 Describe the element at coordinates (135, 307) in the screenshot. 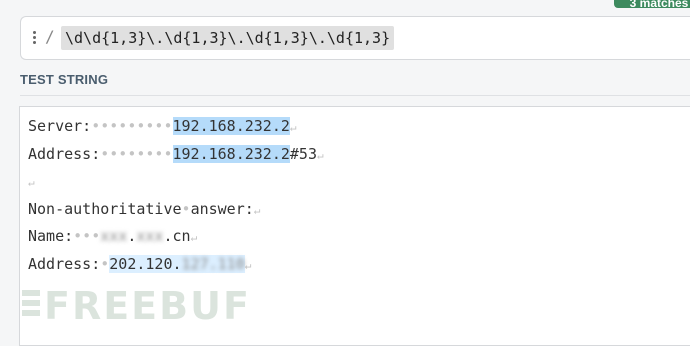

I see `freebuf-watermark: FREEBUF` at that location.